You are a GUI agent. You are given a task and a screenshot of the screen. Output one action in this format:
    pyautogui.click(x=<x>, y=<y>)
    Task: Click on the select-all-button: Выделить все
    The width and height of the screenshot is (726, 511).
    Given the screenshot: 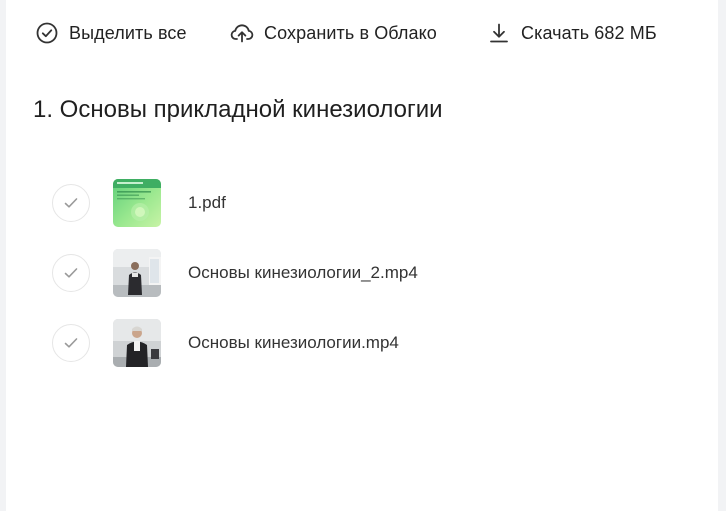 What is the action you would take?
    pyautogui.click(x=111, y=33)
    